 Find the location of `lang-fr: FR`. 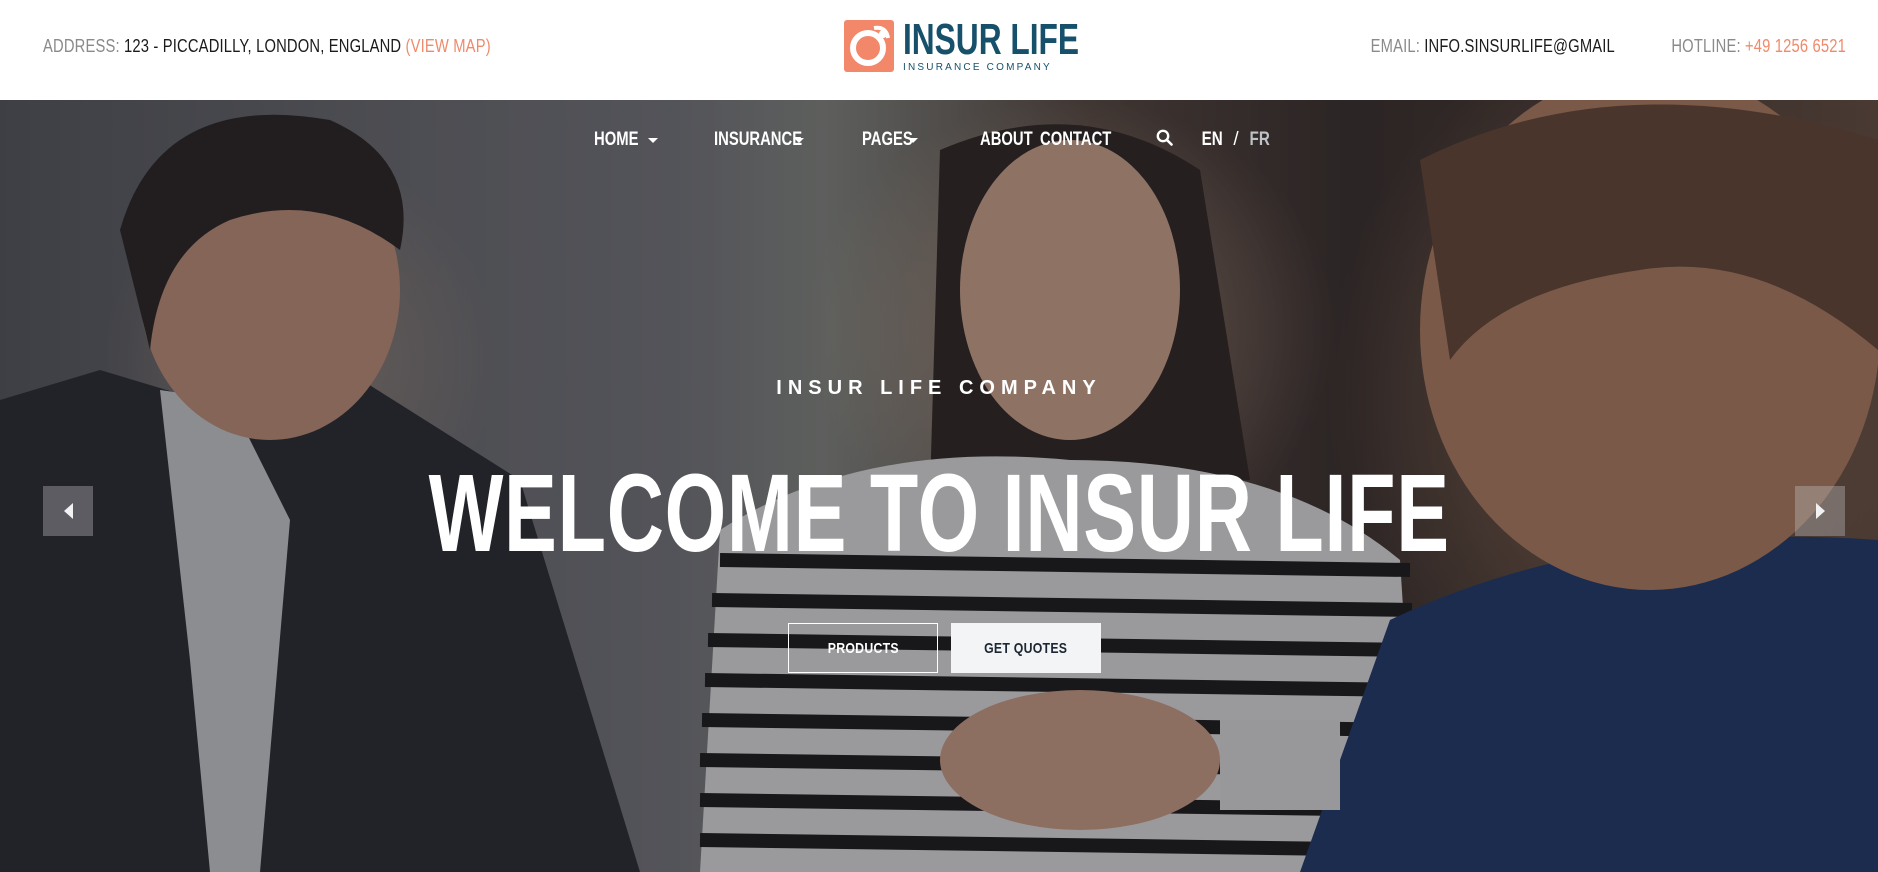

lang-fr: FR is located at coordinates (1259, 140).